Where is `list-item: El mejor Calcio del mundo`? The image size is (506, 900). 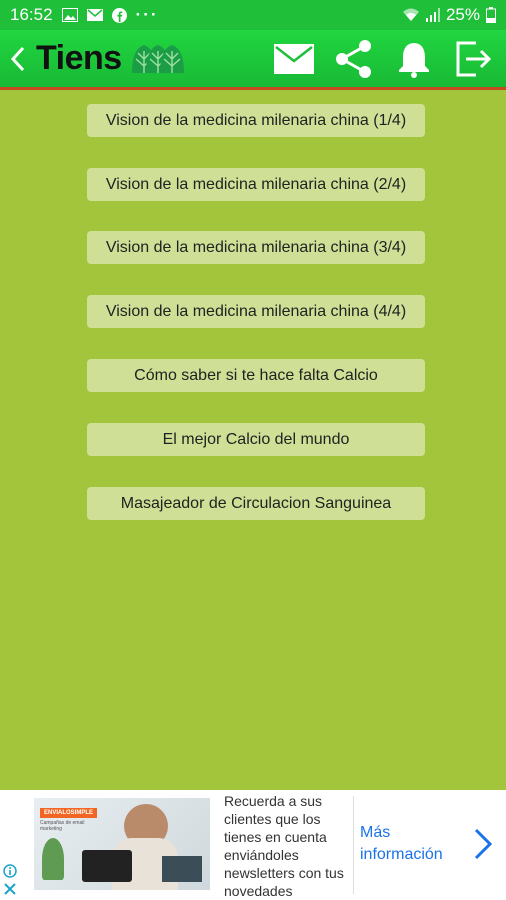
list-item: El mejor Calcio del mundo is located at coordinates (256, 439).